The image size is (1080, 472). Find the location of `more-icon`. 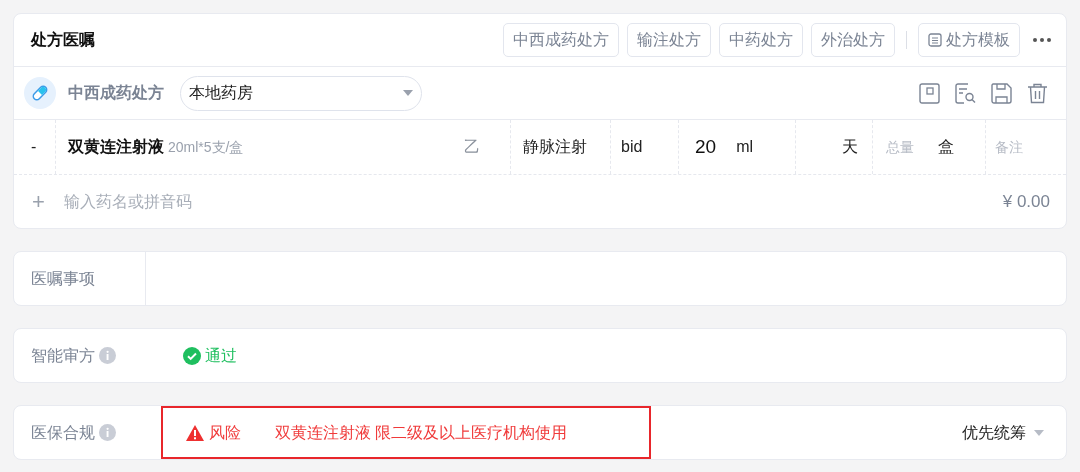

more-icon is located at coordinates (1042, 40).